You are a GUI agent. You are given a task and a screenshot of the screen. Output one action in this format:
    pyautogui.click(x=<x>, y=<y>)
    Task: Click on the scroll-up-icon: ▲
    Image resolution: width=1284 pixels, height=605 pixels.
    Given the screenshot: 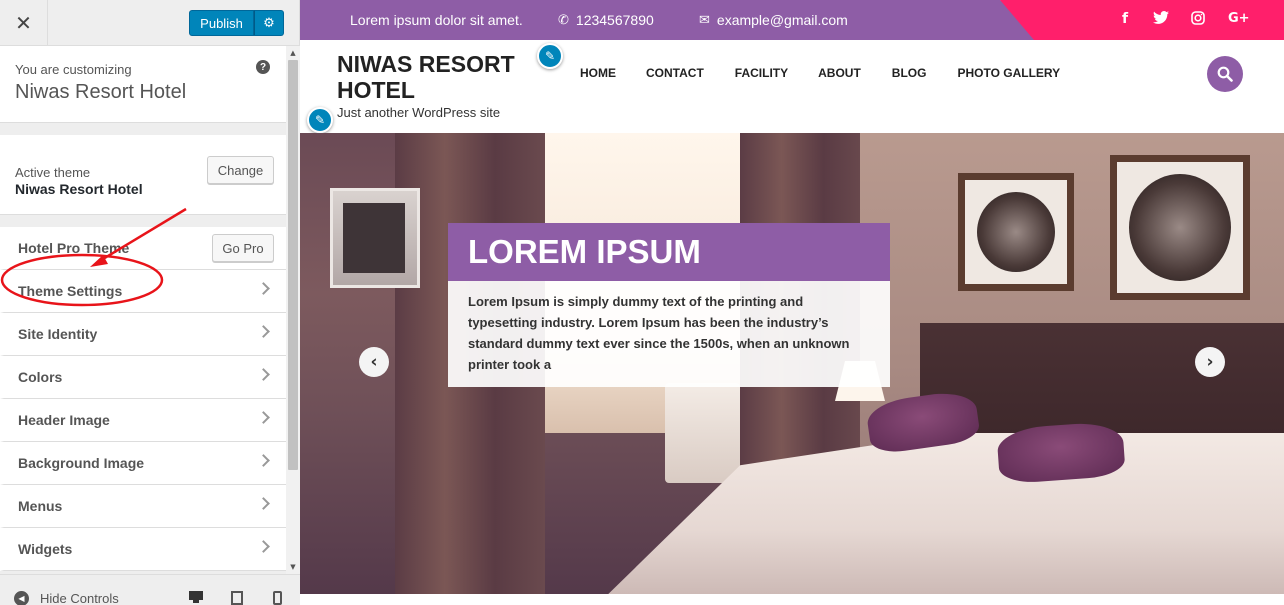 What is the action you would take?
    pyautogui.click(x=293, y=53)
    